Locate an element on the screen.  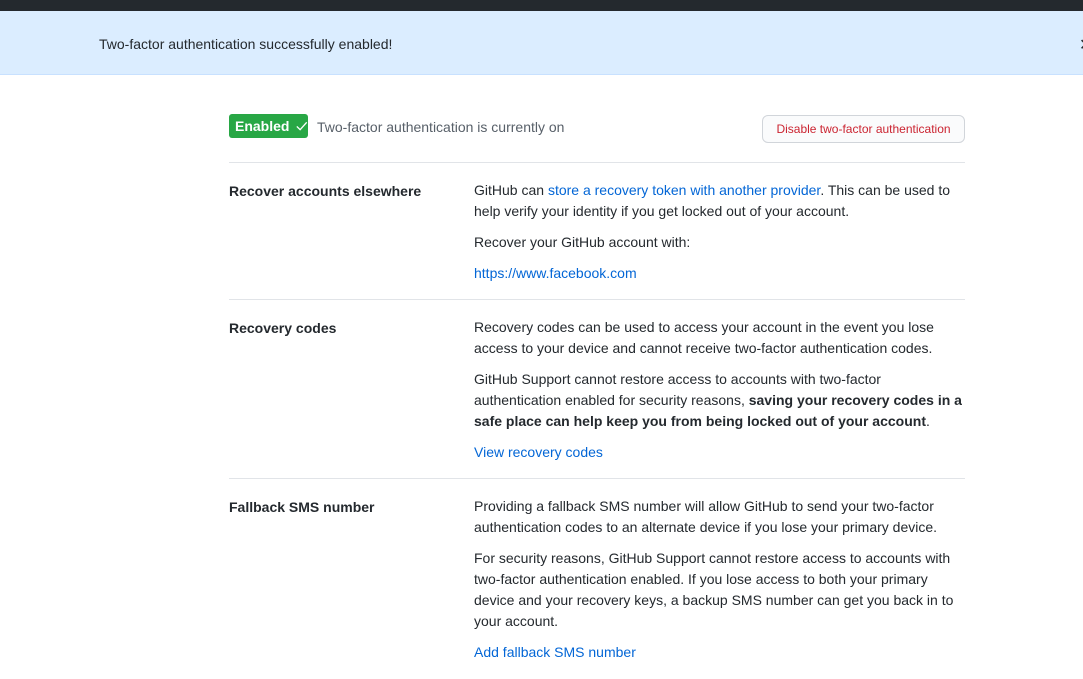
section-title: Fallback SMS number is located at coordinates (302, 507).